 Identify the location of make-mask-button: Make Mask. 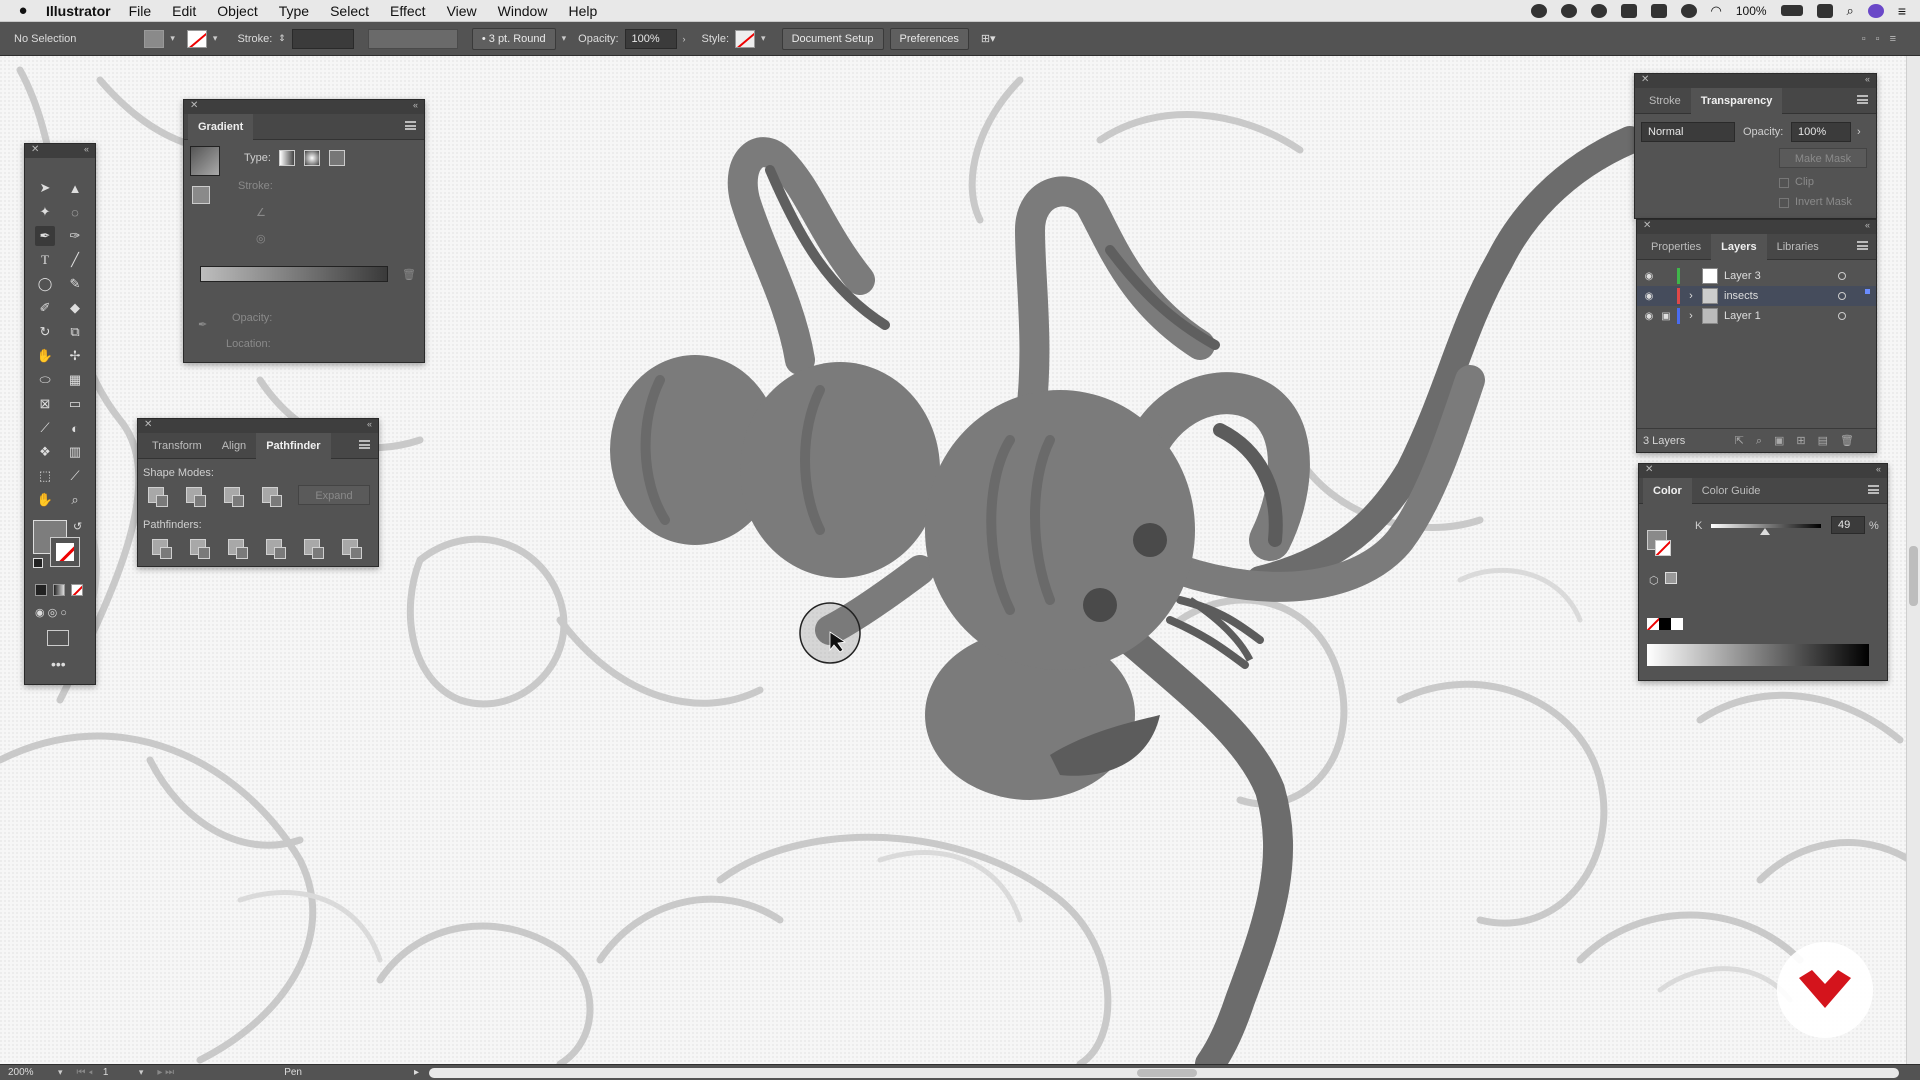
(1823, 158).